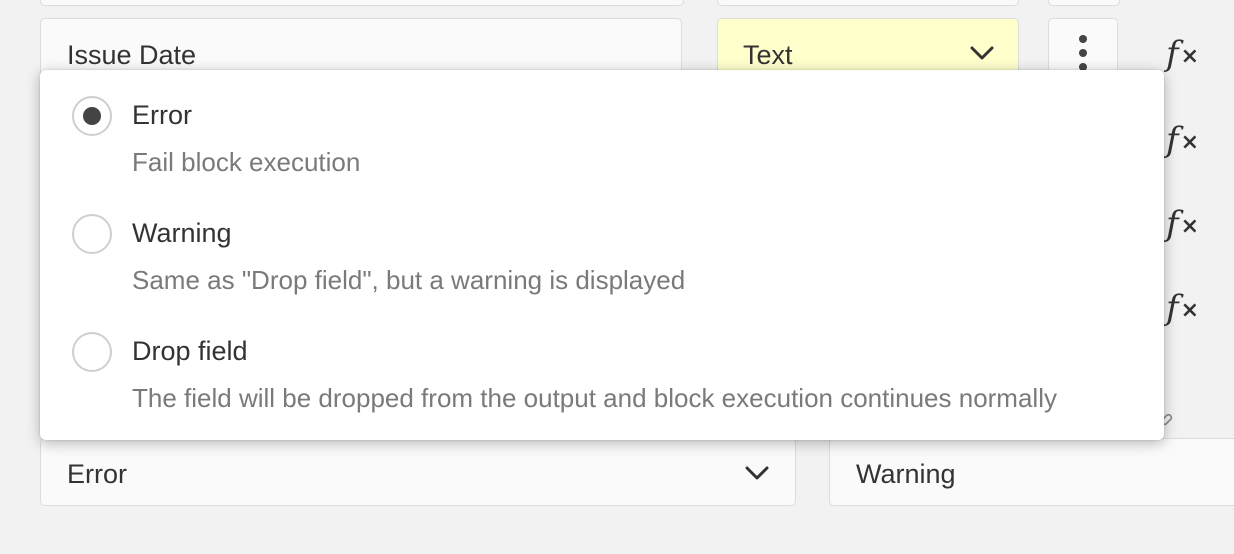 Image resolution: width=1234 pixels, height=554 pixels. I want to click on type-select-value: Text, so click(768, 55).